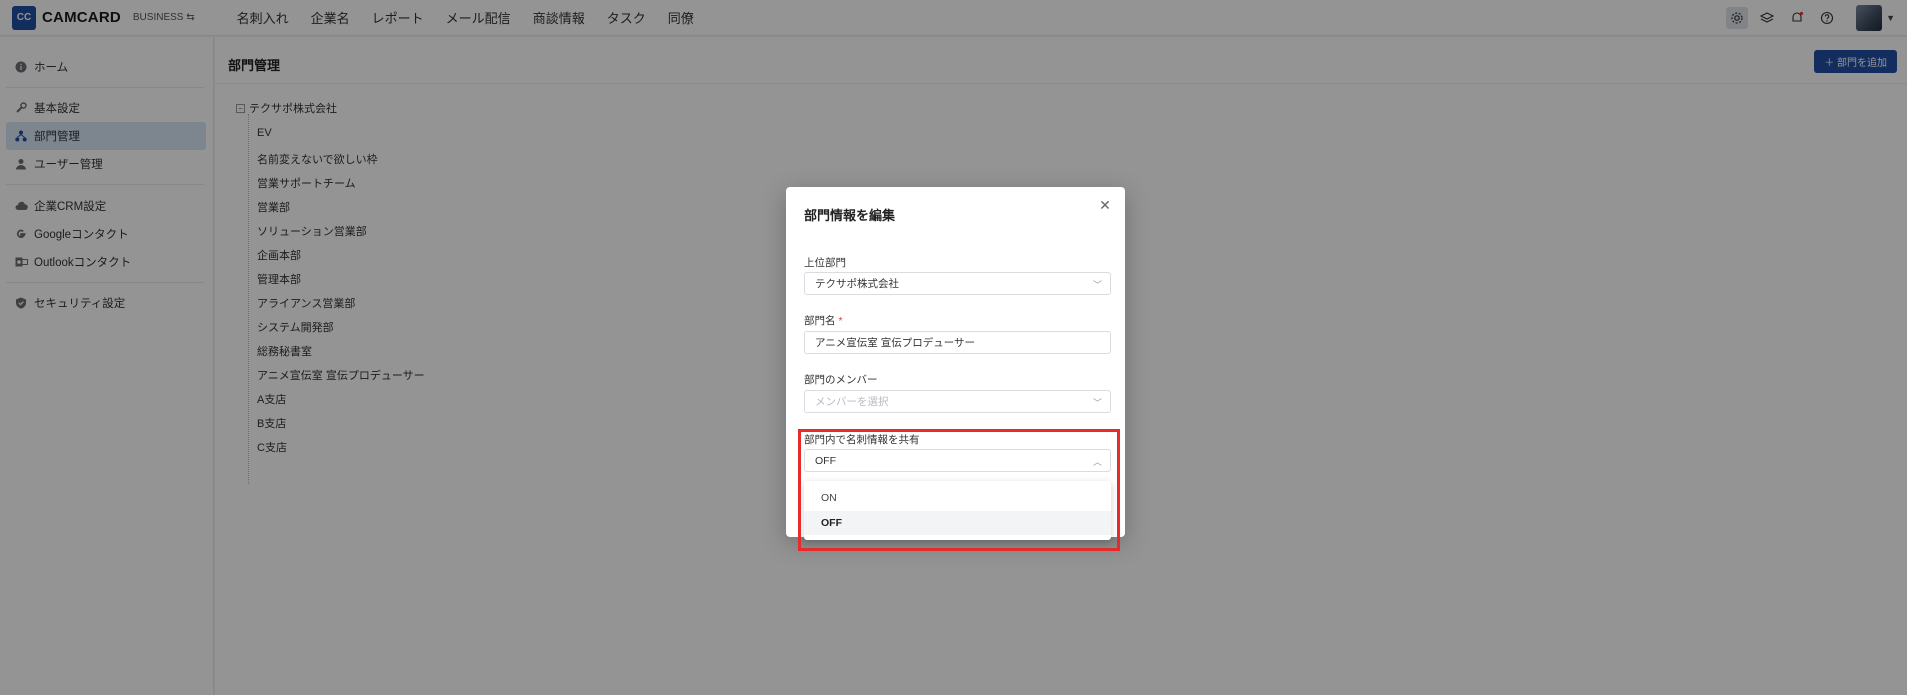 The width and height of the screenshot is (1907, 695). I want to click on department-name-label: 部門名 *, so click(823, 320).